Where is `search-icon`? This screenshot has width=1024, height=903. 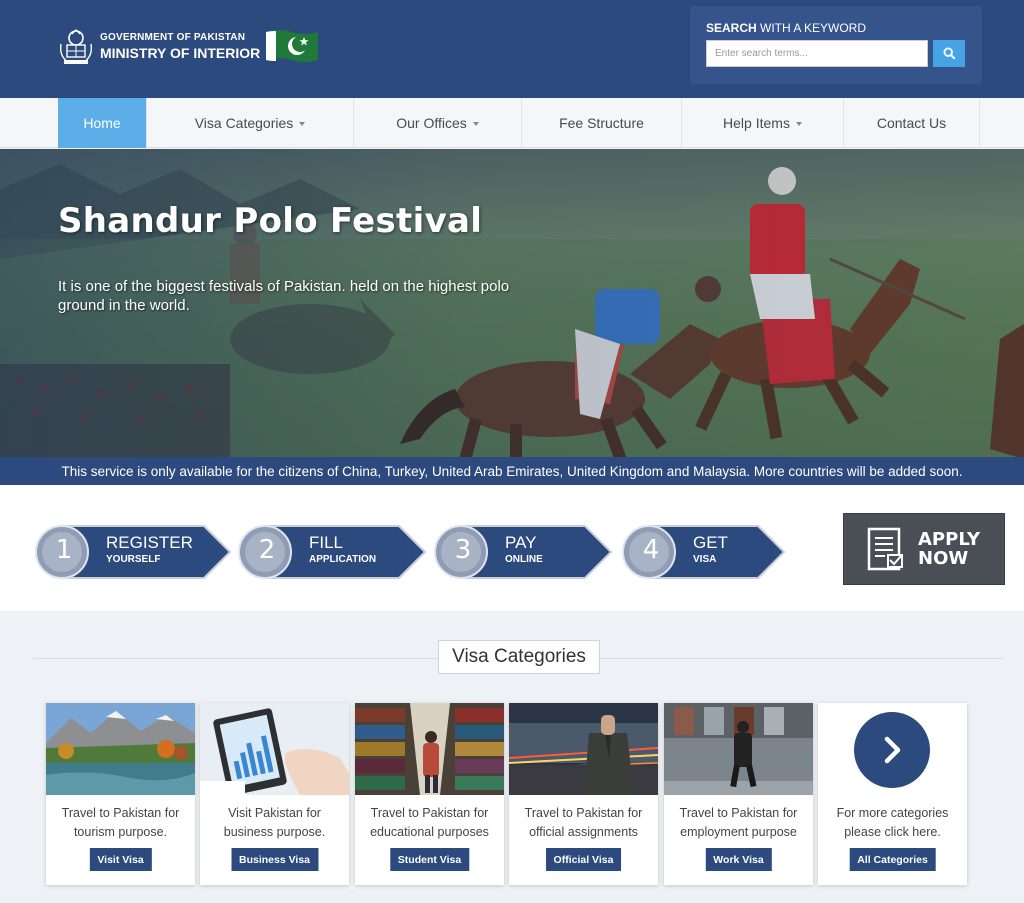
search-icon is located at coordinates (949, 53).